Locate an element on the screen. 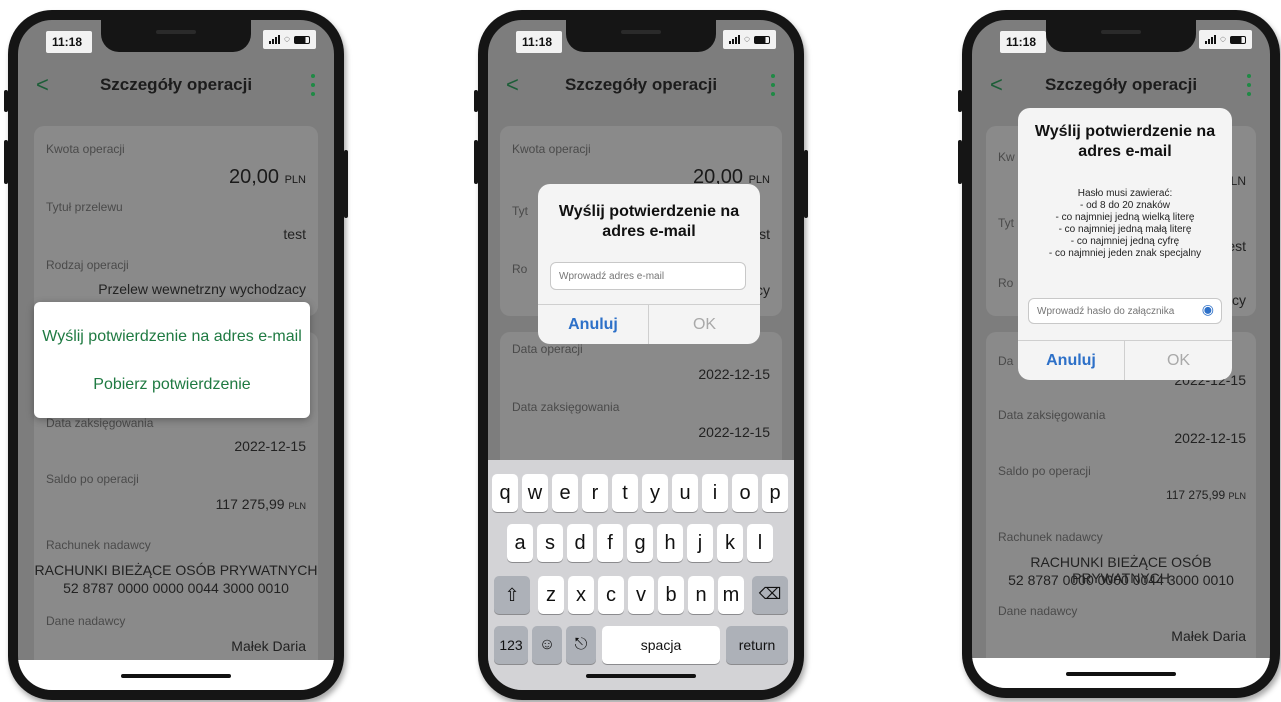 The height and width of the screenshot is (702, 1281). emoji-key: ☺ is located at coordinates (547, 645).